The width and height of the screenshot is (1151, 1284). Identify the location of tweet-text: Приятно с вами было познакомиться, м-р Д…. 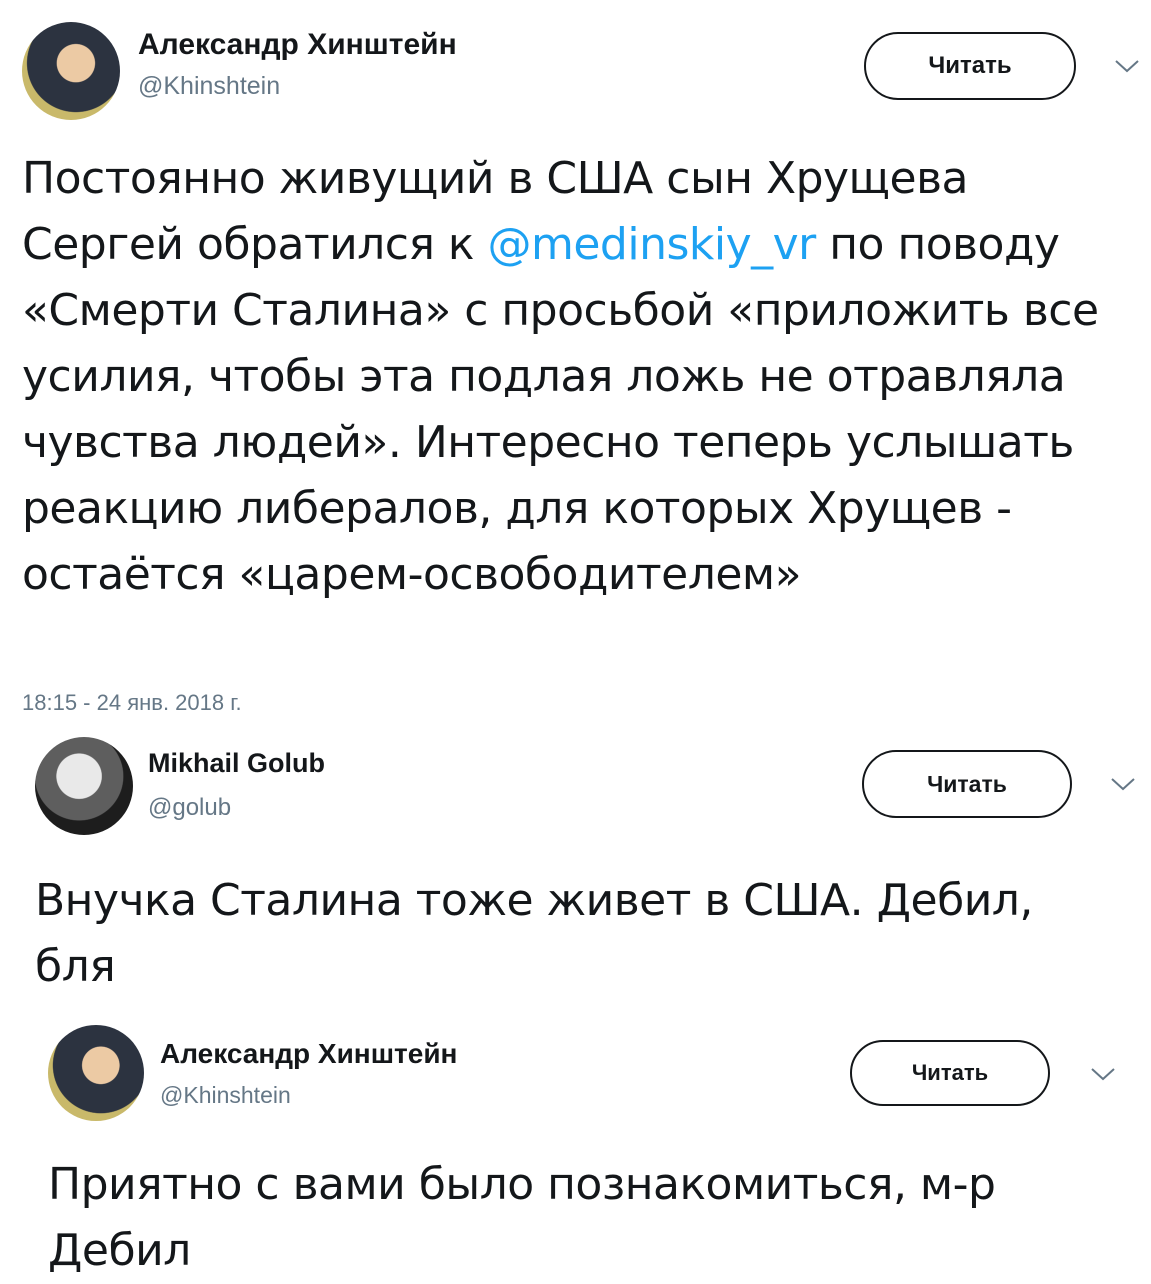
(522, 1217).